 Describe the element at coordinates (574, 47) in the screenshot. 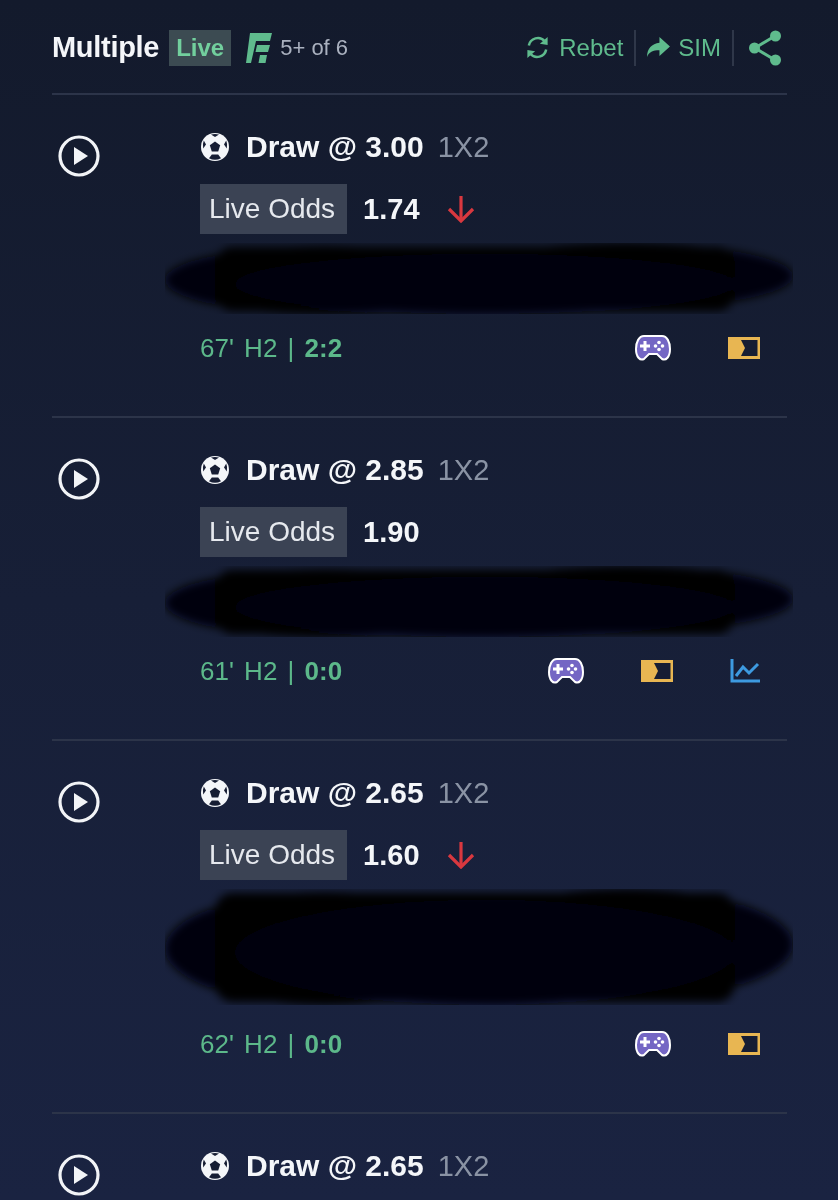

I see `rebet-button: Rebet` at that location.